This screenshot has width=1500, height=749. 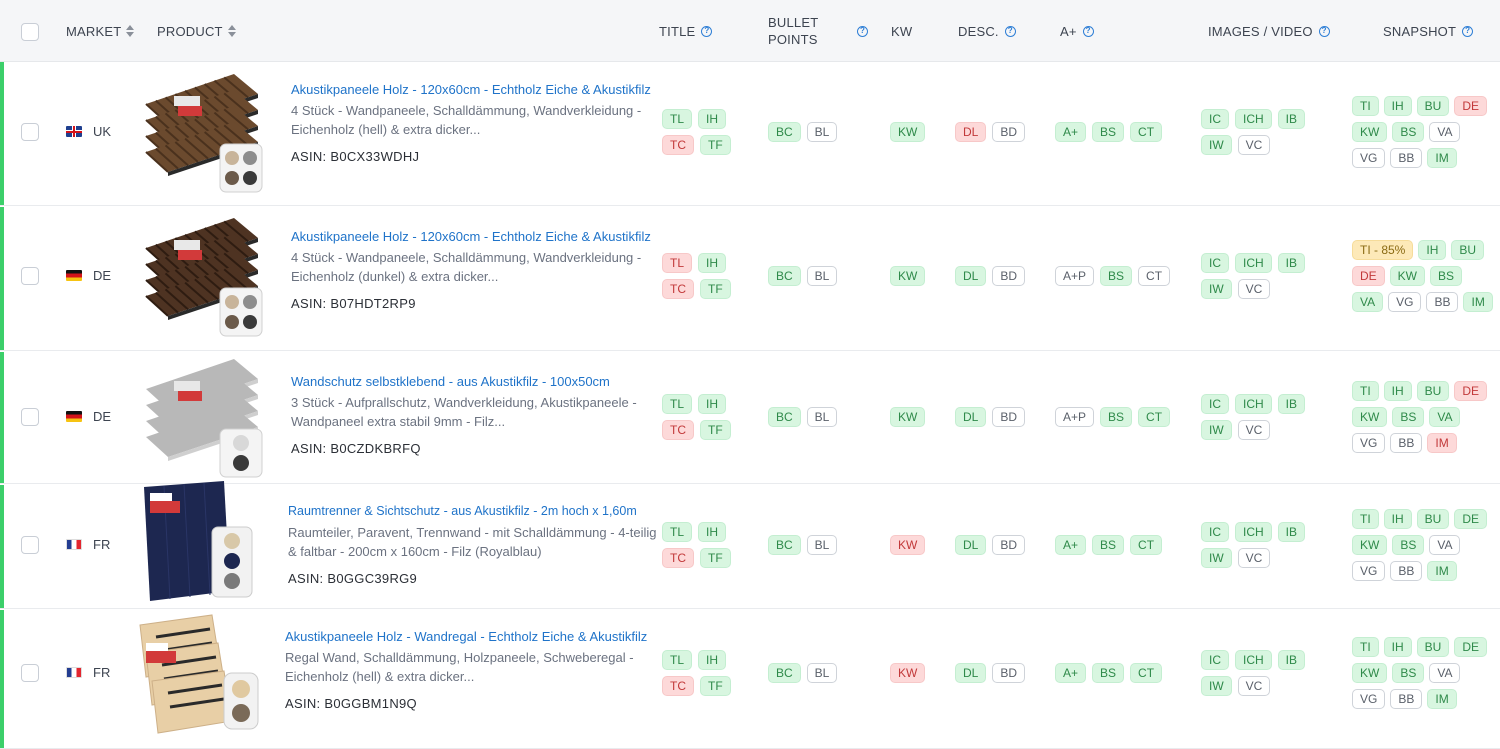 What do you see at coordinates (1383, 250) in the screenshot?
I see `snapshot-check-tag: TI - 85%` at bounding box center [1383, 250].